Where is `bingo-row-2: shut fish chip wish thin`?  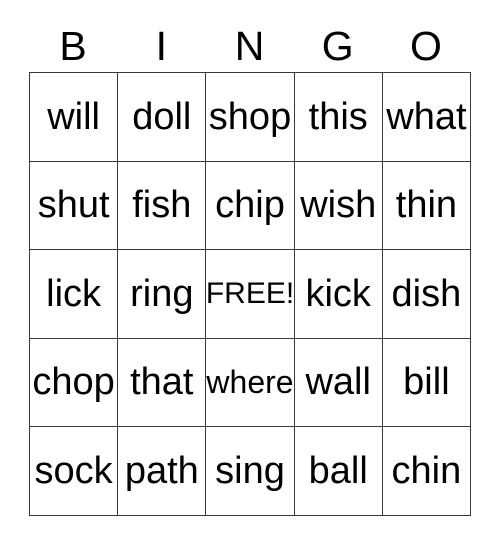
bingo-row-2: shut fish chip wish thin is located at coordinates (251, 205).